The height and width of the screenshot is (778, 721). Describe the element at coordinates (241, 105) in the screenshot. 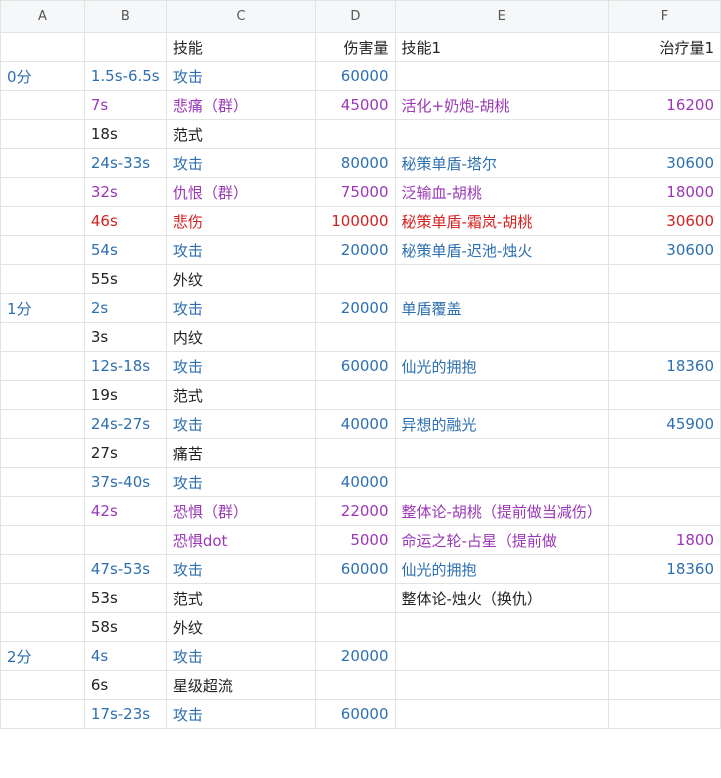

I see `cell-c: 悲痛（群）` at that location.